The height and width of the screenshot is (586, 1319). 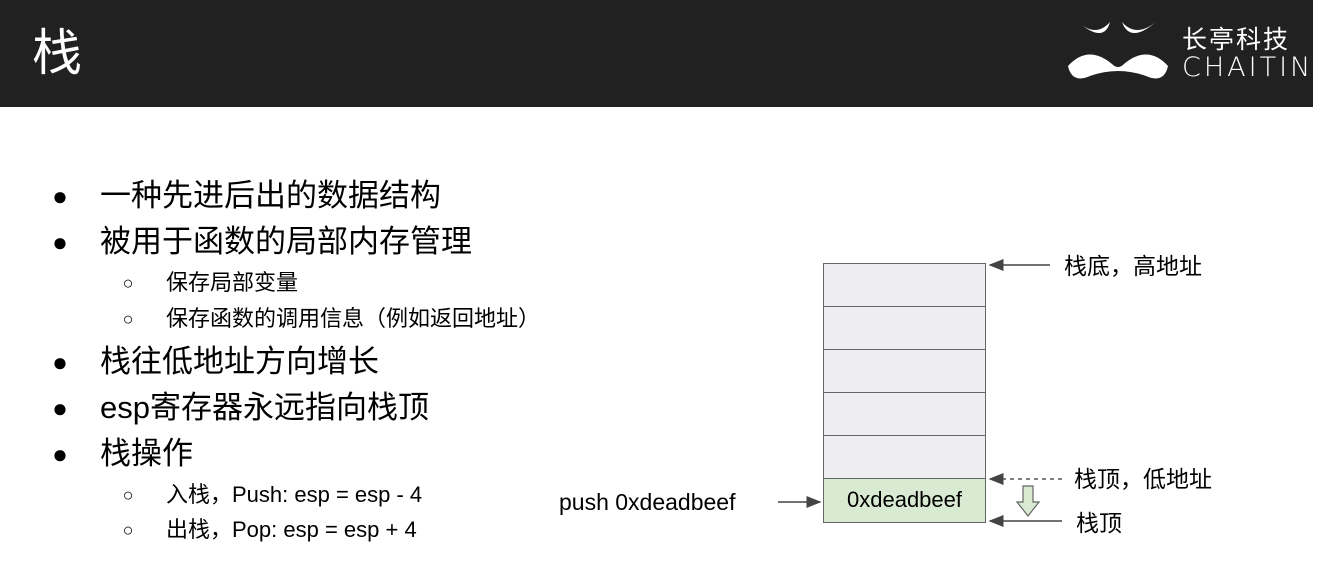 I want to click on push-instruction-label: push 0xdeadbeef, so click(x=647, y=502).